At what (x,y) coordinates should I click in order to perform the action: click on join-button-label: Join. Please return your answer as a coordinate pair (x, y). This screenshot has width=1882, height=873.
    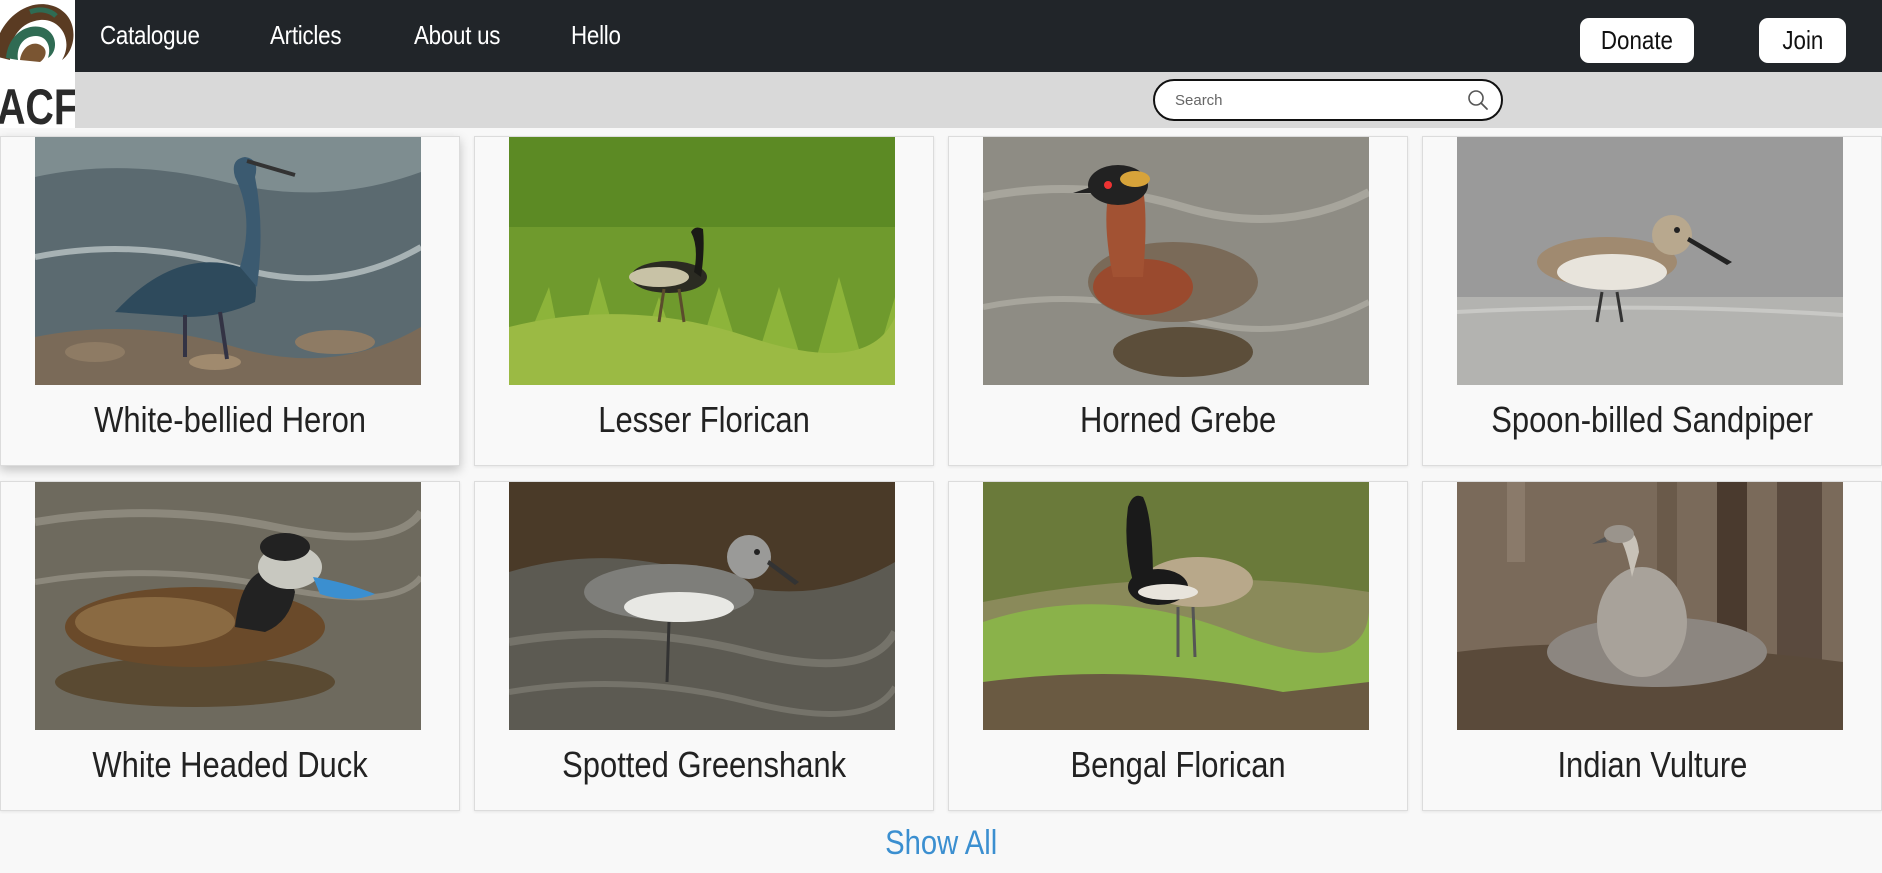
    Looking at the image, I should click on (1802, 40).